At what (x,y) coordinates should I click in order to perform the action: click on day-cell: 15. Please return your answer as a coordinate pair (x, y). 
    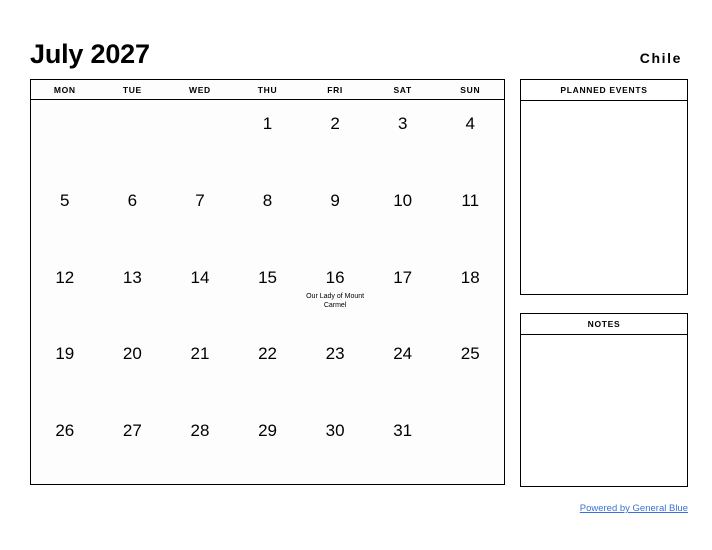
    Looking at the image, I should click on (268, 292).